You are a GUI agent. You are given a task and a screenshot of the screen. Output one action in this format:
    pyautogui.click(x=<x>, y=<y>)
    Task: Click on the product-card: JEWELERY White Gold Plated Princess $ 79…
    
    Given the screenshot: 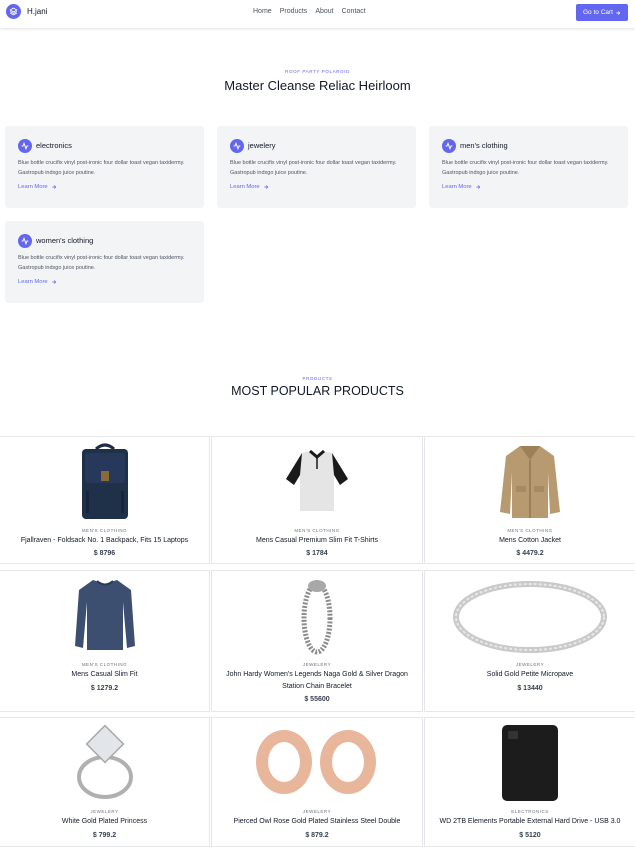 What is the action you would take?
    pyautogui.click(x=105, y=782)
    